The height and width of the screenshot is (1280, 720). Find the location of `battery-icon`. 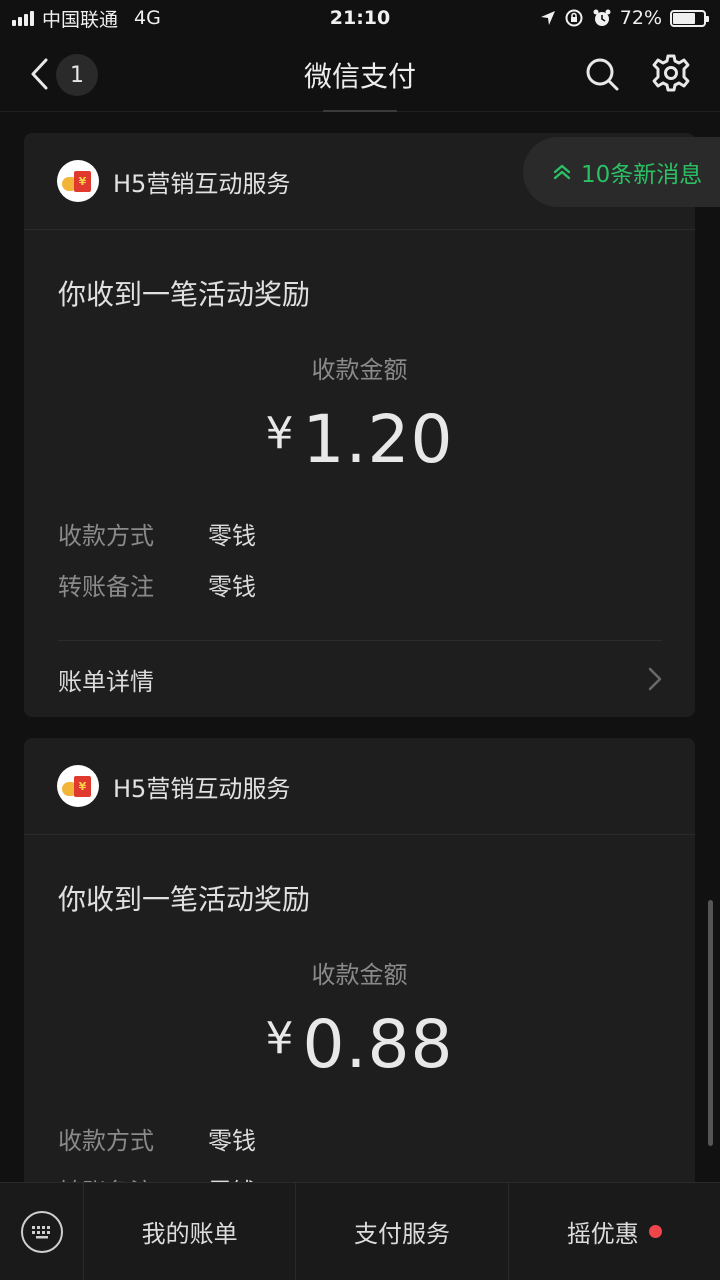

battery-icon is located at coordinates (689, 18).